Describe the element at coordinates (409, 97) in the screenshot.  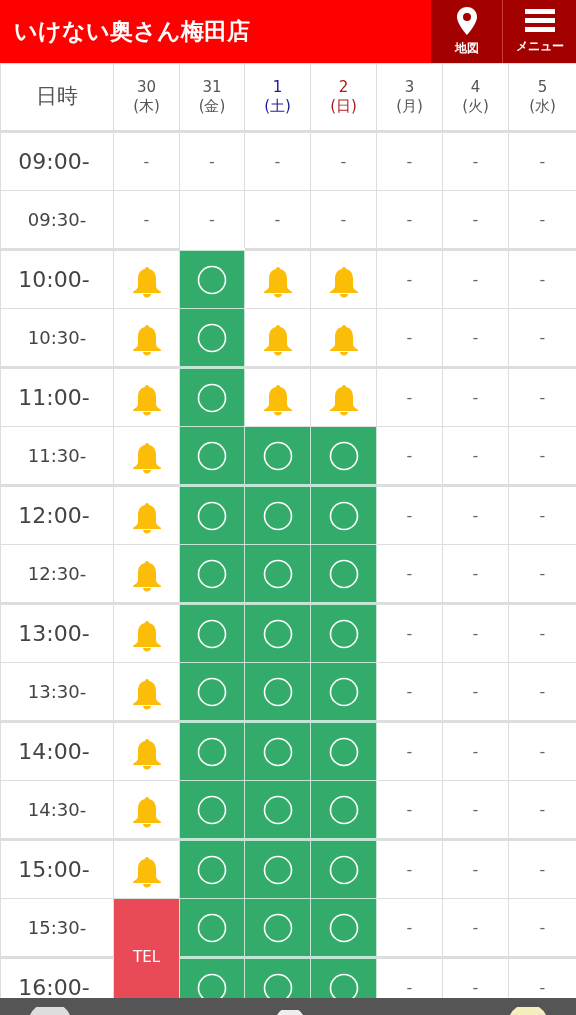
I see `day-header: 3 (月)` at that location.